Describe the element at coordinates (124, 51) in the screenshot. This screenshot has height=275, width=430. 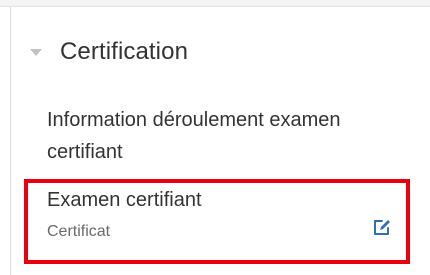
I see `section-title: Certification` at that location.